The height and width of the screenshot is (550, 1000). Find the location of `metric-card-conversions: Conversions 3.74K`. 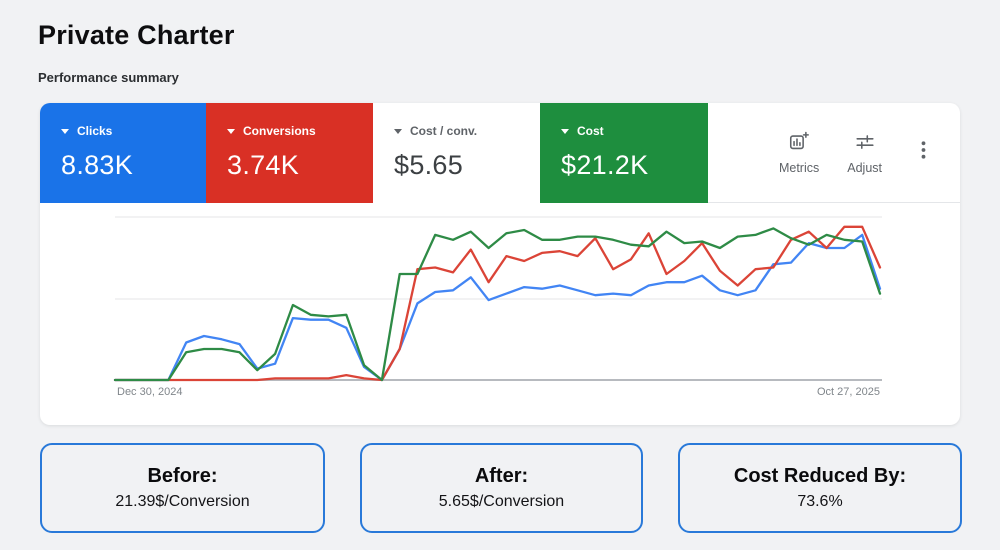

metric-card-conversions: Conversions 3.74K is located at coordinates (289, 153).